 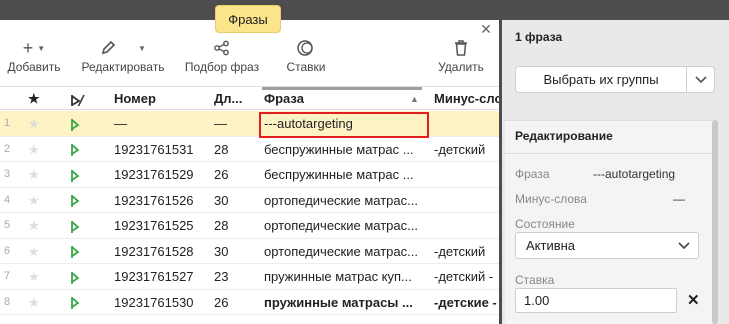 I want to click on minus-words-label: Минус-слова, so click(x=551, y=199).